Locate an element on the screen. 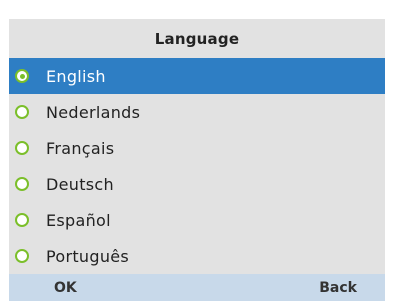 Image resolution: width=393 pixels, height=302 pixels. softkey-bar: OK Back is located at coordinates (197, 287).